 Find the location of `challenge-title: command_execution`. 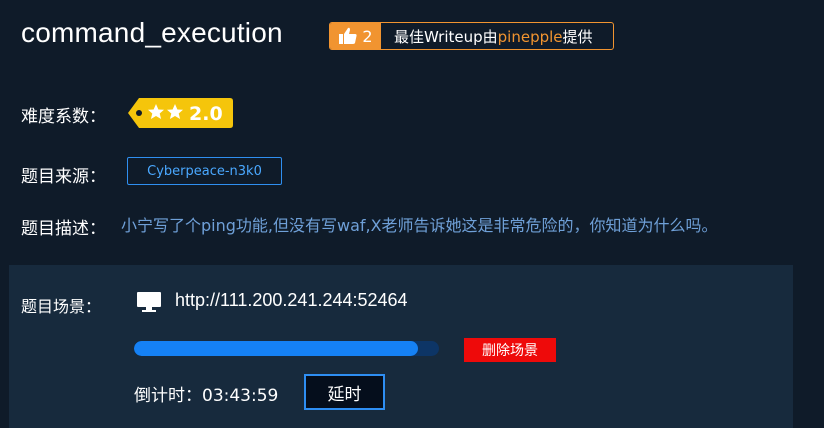

challenge-title: command_execution is located at coordinates (152, 32).